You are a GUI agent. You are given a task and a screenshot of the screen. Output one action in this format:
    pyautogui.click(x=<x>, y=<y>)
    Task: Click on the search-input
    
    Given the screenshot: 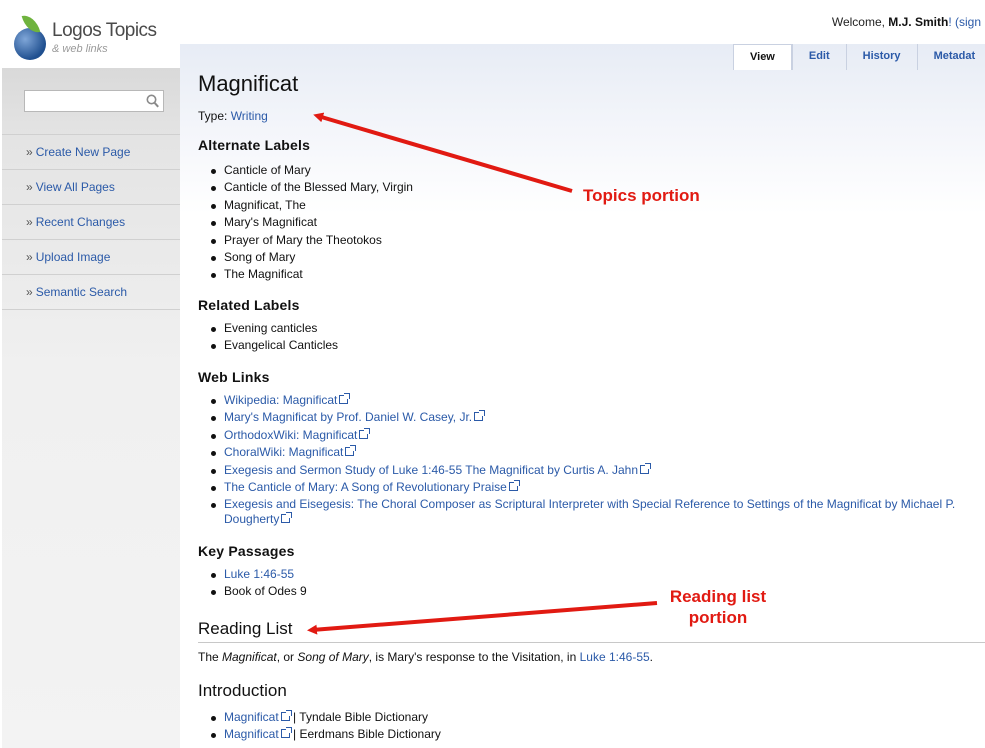 What is the action you would take?
    pyautogui.click(x=94, y=101)
    